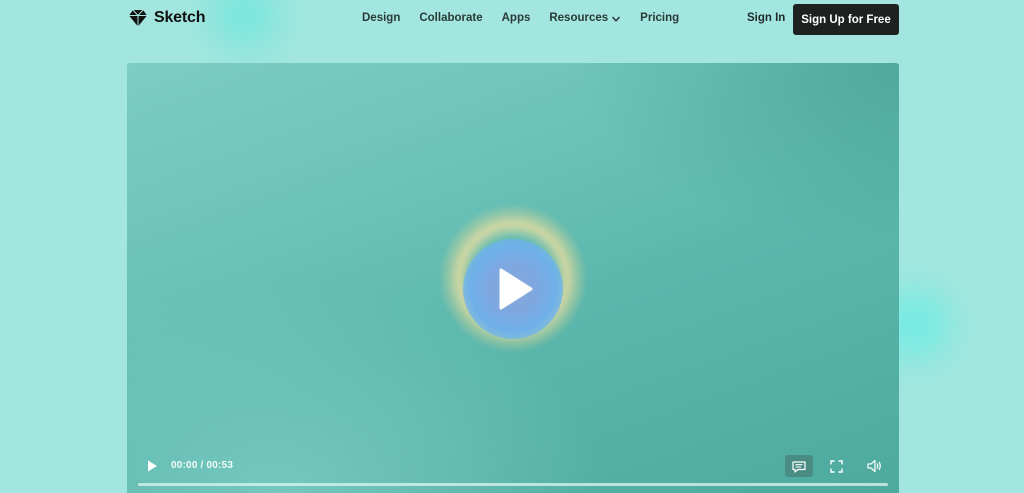  What do you see at coordinates (836, 466) in the screenshot?
I see `fullscreen-icon` at bounding box center [836, 466].